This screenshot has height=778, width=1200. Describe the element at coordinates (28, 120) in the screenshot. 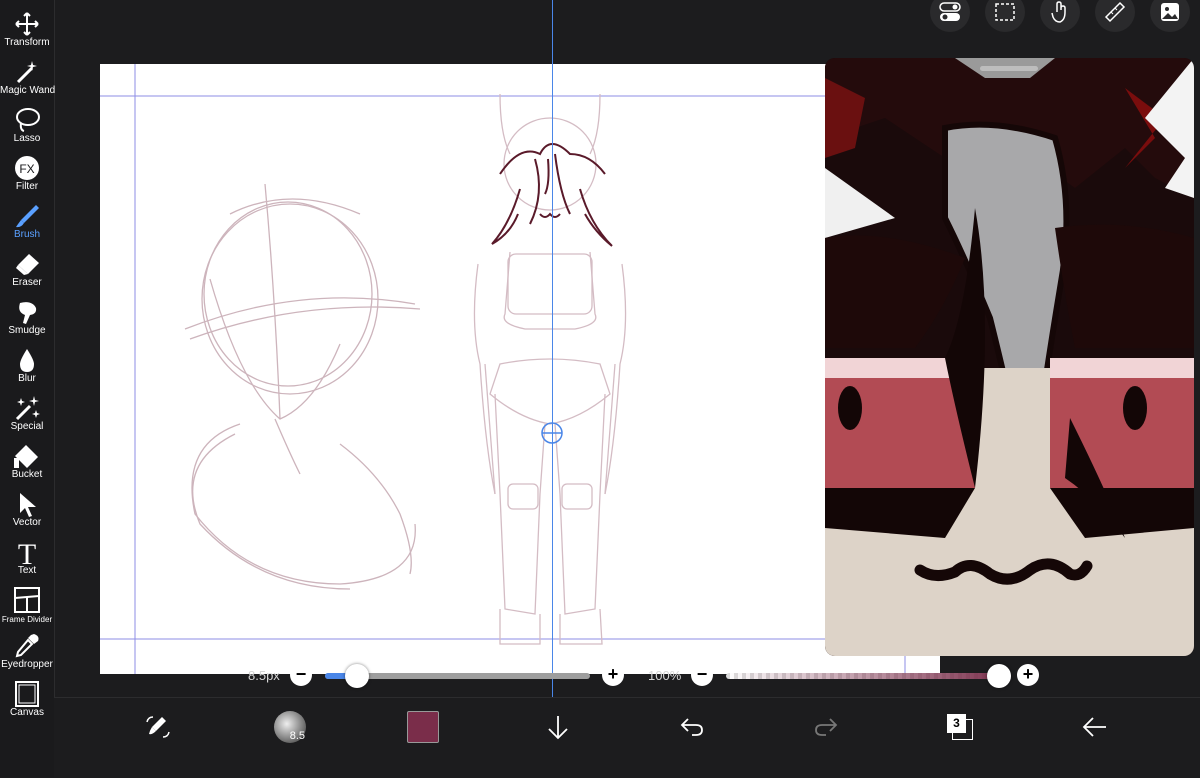

I see `lasso-icon` at that location.